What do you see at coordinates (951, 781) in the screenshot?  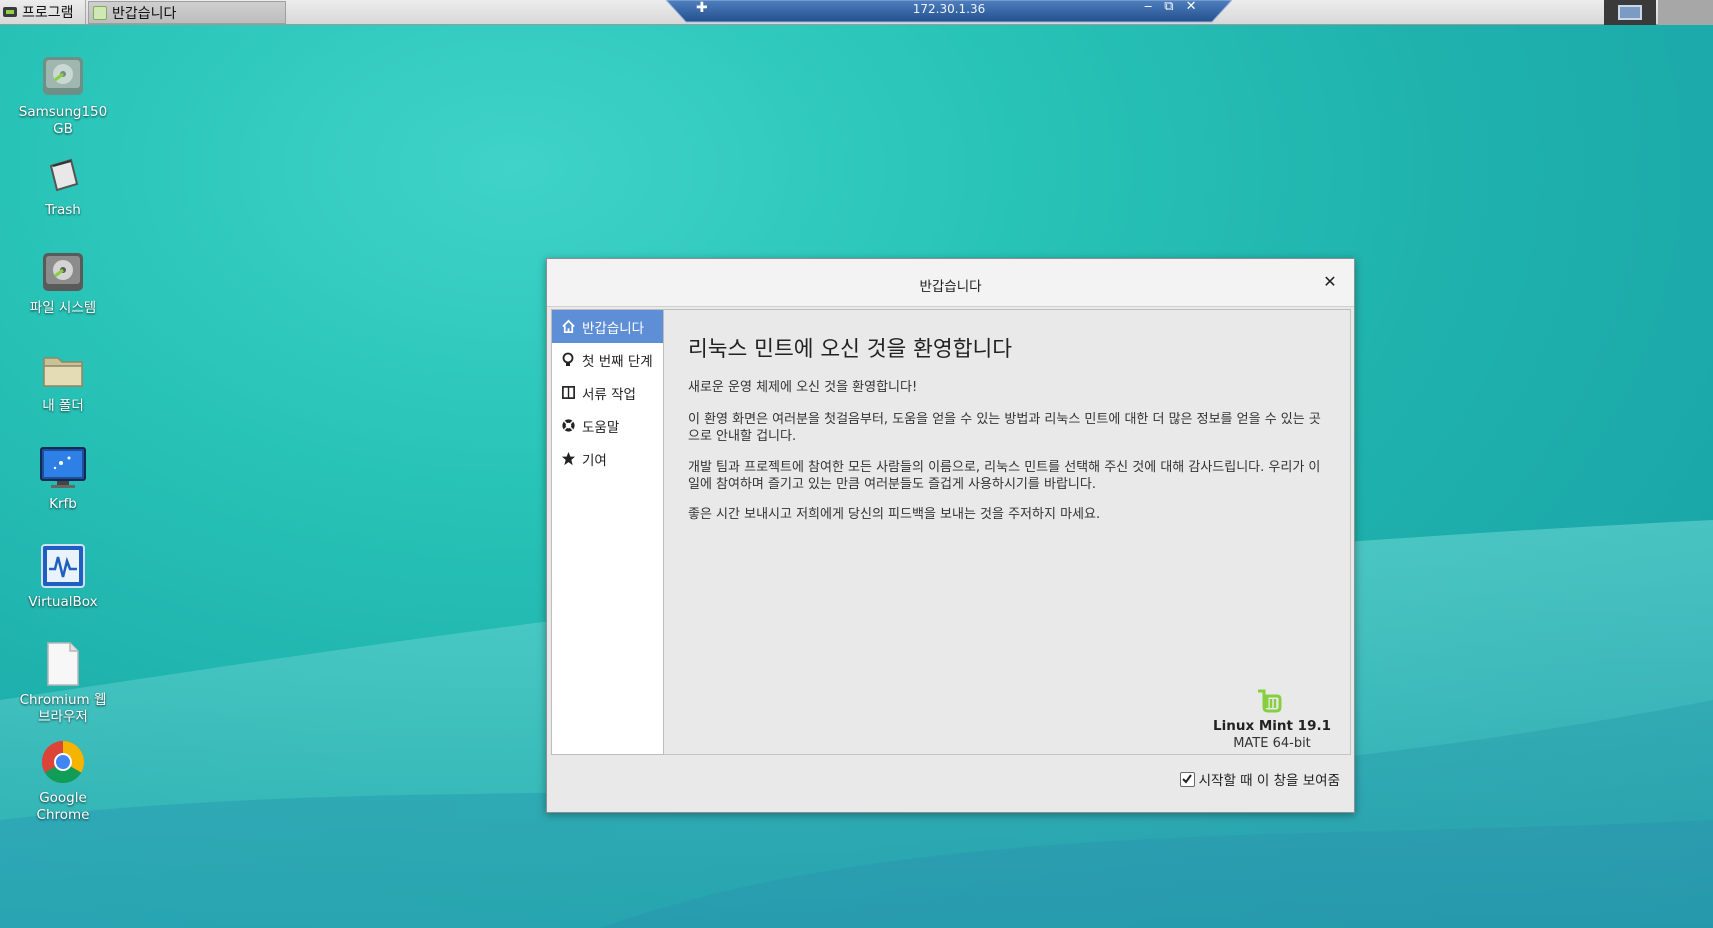 I see `dialog-footer: 시작할 때 이 창을 보여줌` at bounding box center [951, 781].